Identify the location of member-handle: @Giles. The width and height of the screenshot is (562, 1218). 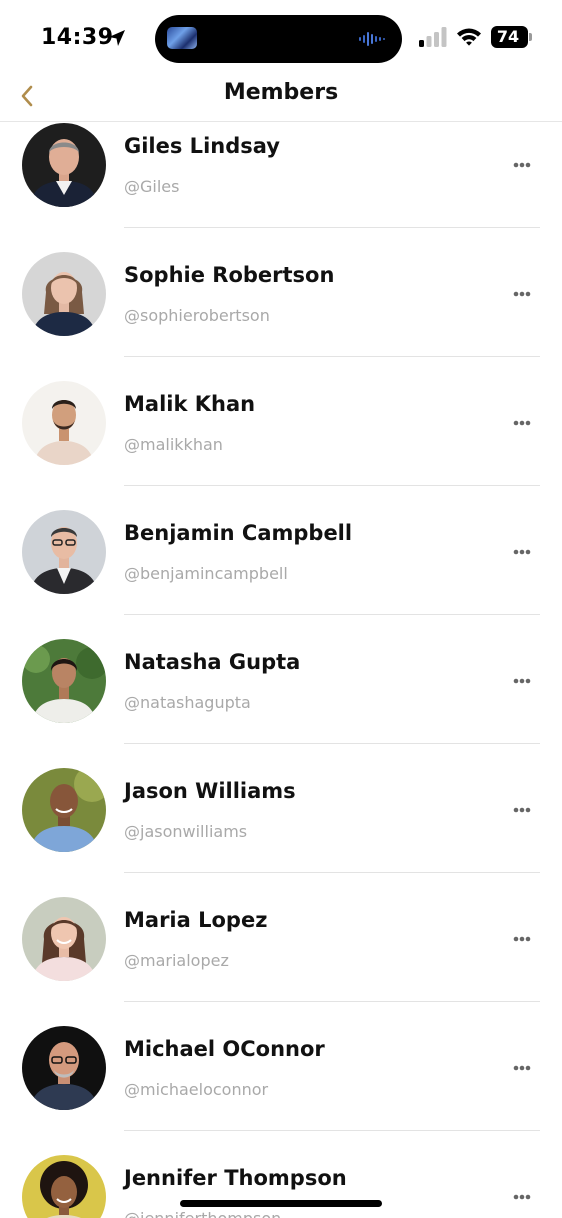
(152, 186).